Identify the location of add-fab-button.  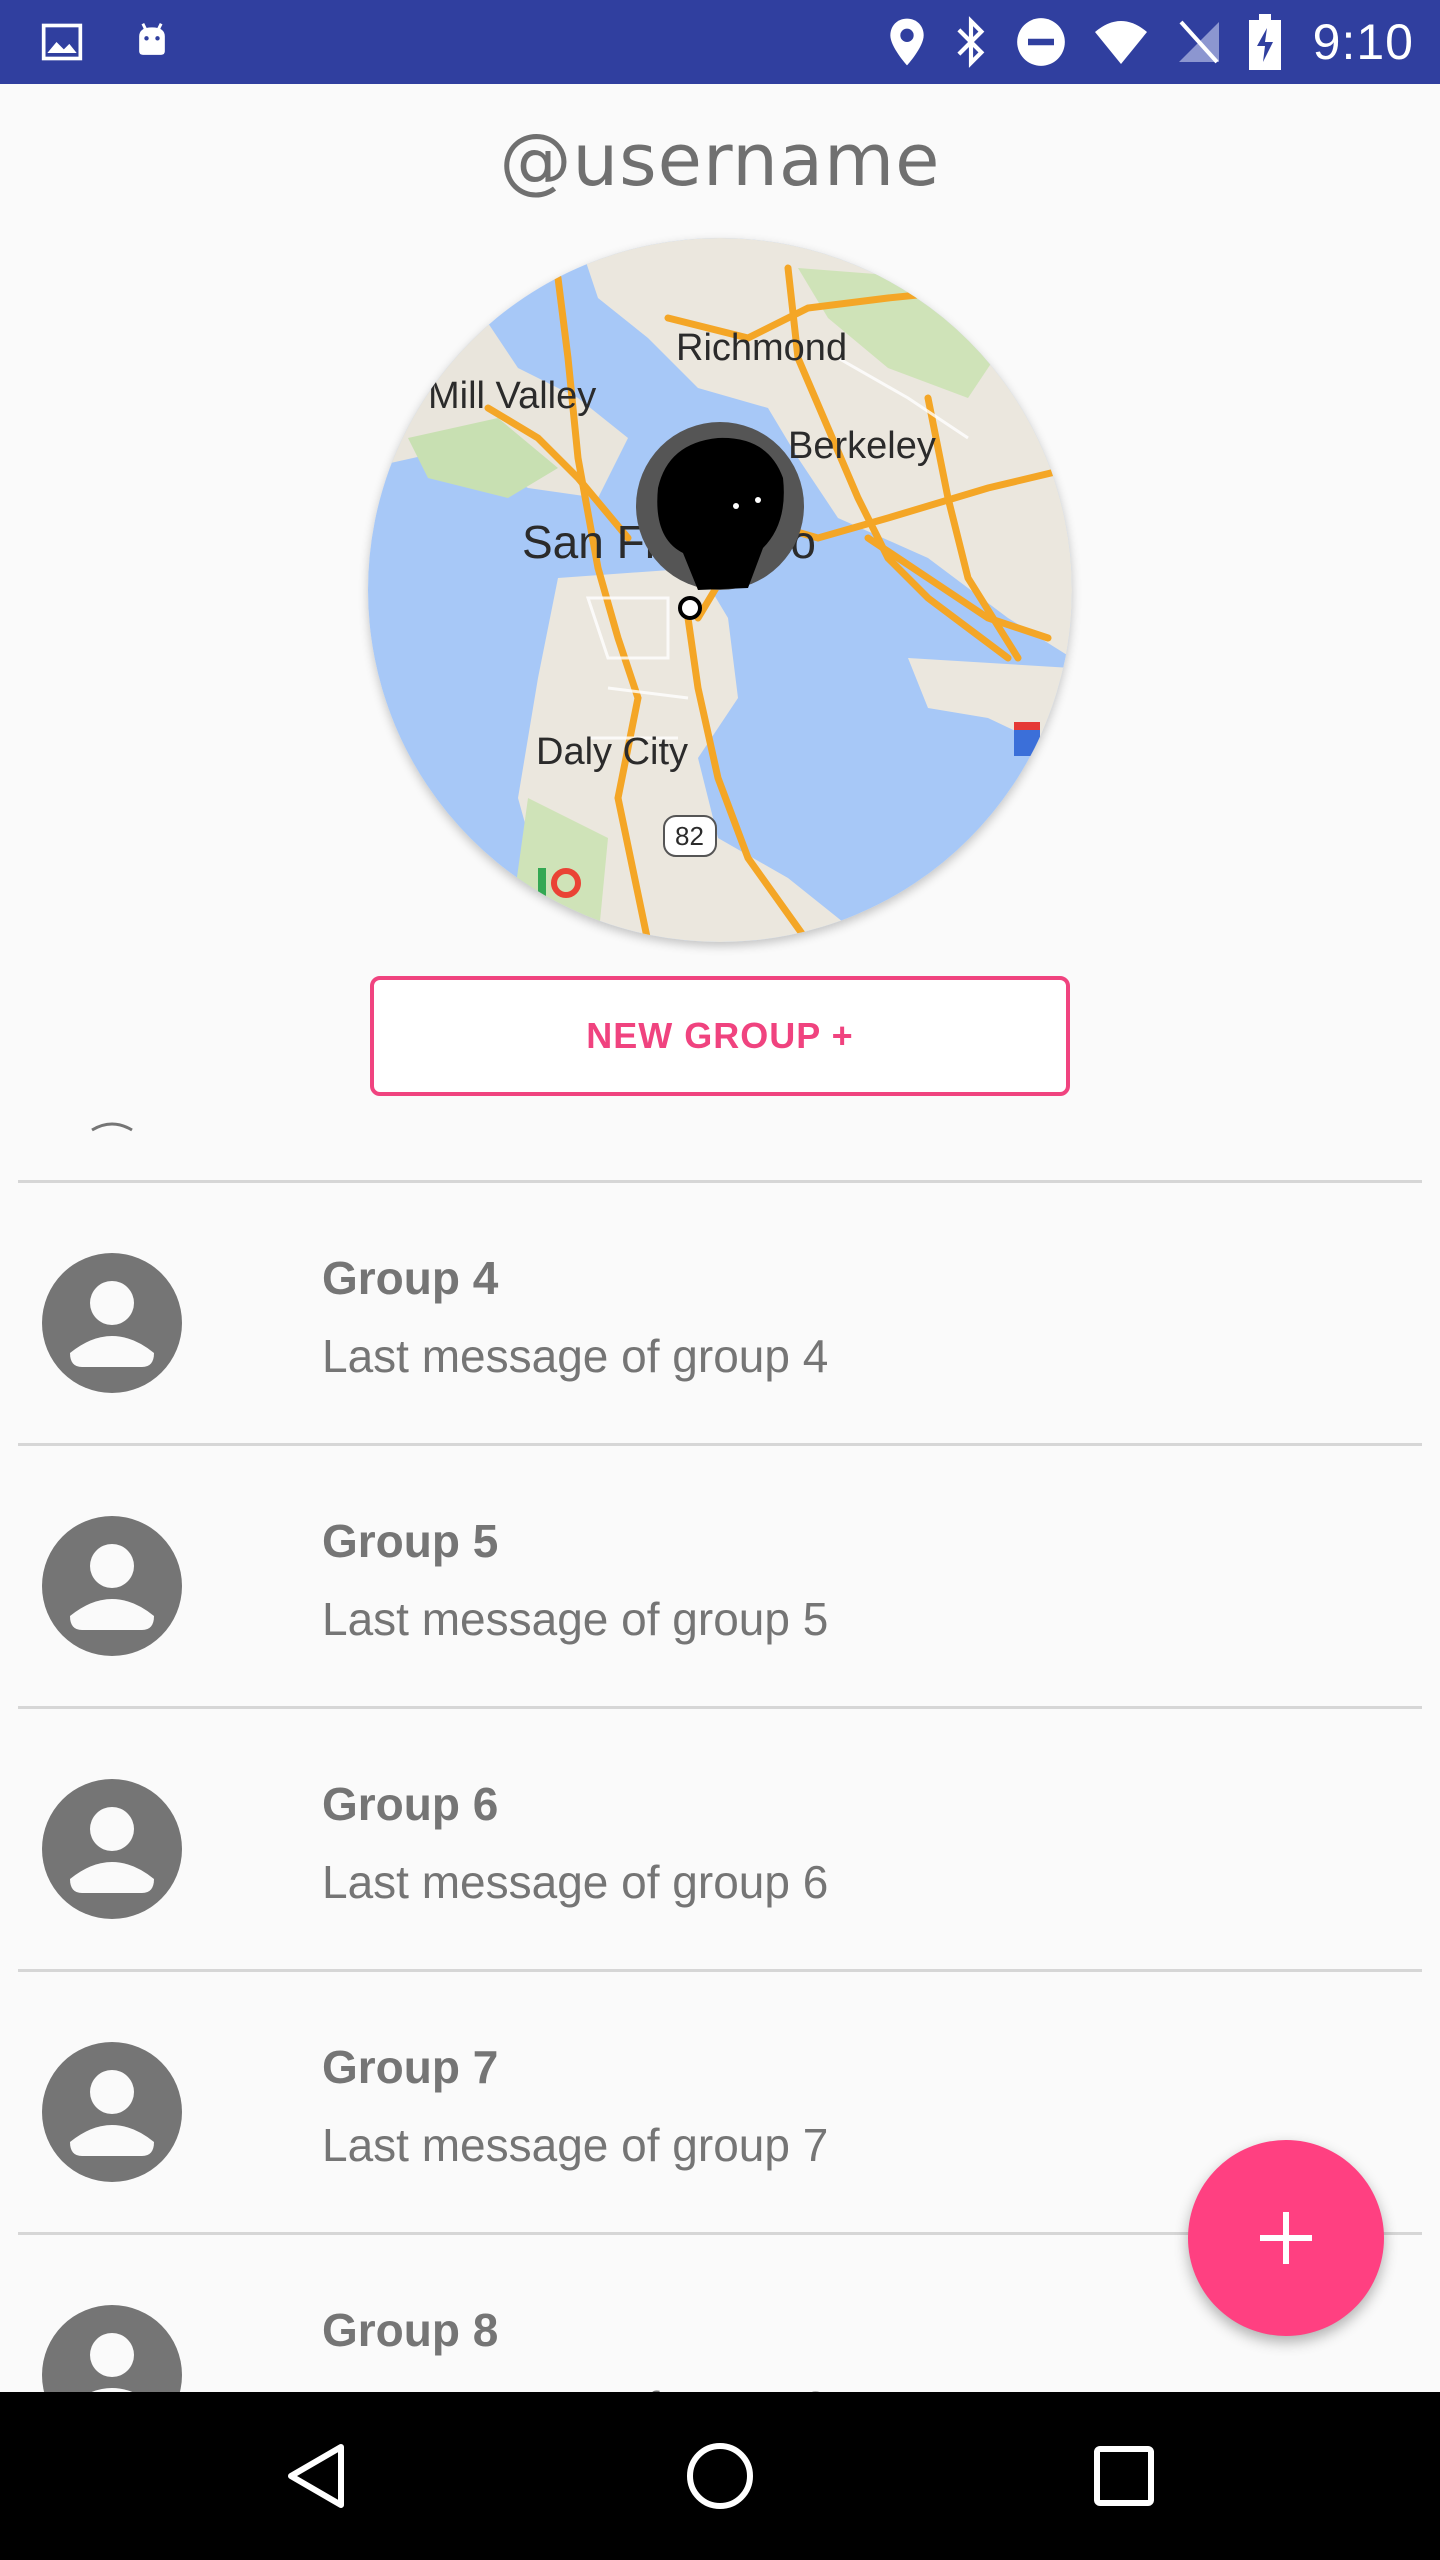
(1286, 2238).